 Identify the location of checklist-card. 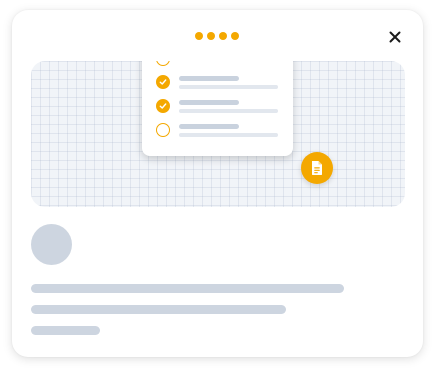
(217, 108).